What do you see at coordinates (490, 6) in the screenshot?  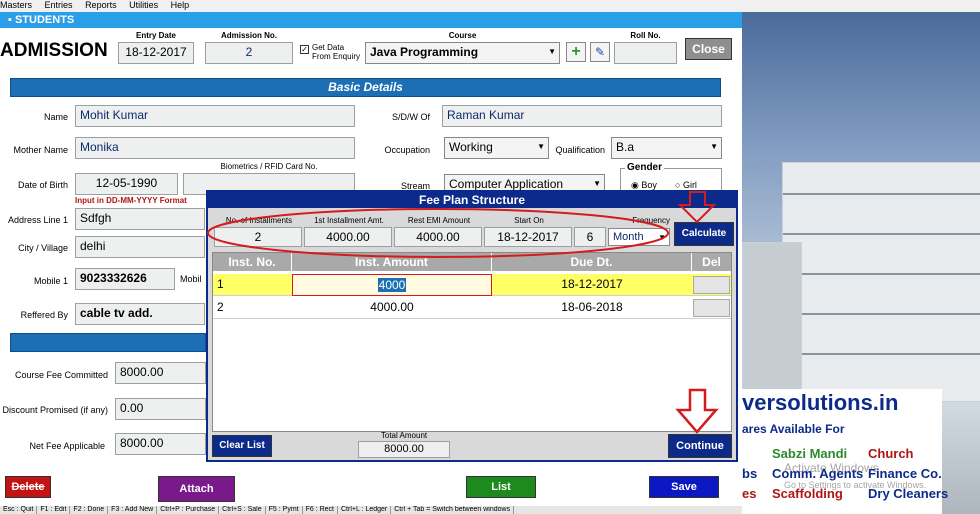 I see `menu-bar: Masters Entries Reports Utilities Help` at bounding box center [490, 6].